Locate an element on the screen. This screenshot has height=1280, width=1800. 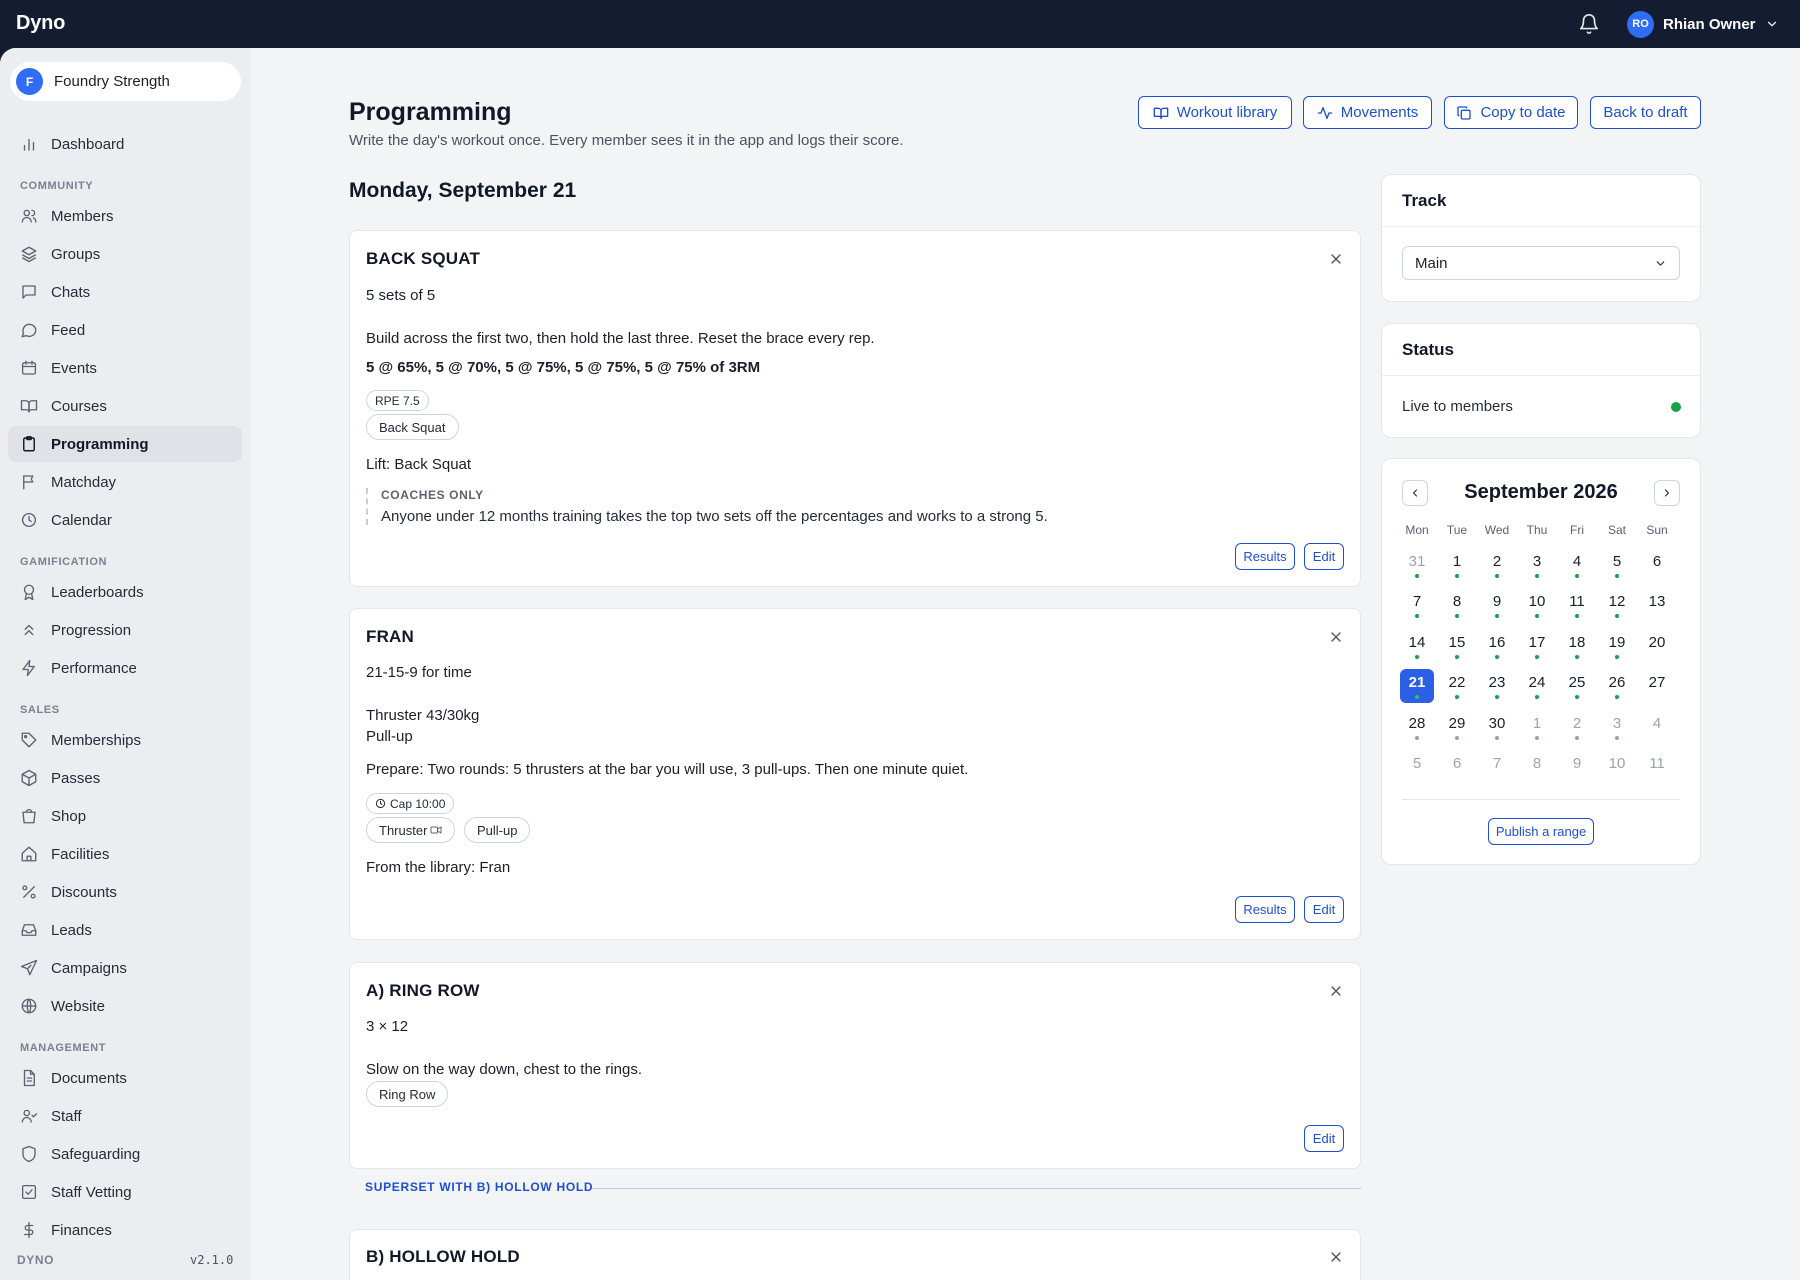
sidebar-item-leads: Leads is located at coordinates (125, 930).